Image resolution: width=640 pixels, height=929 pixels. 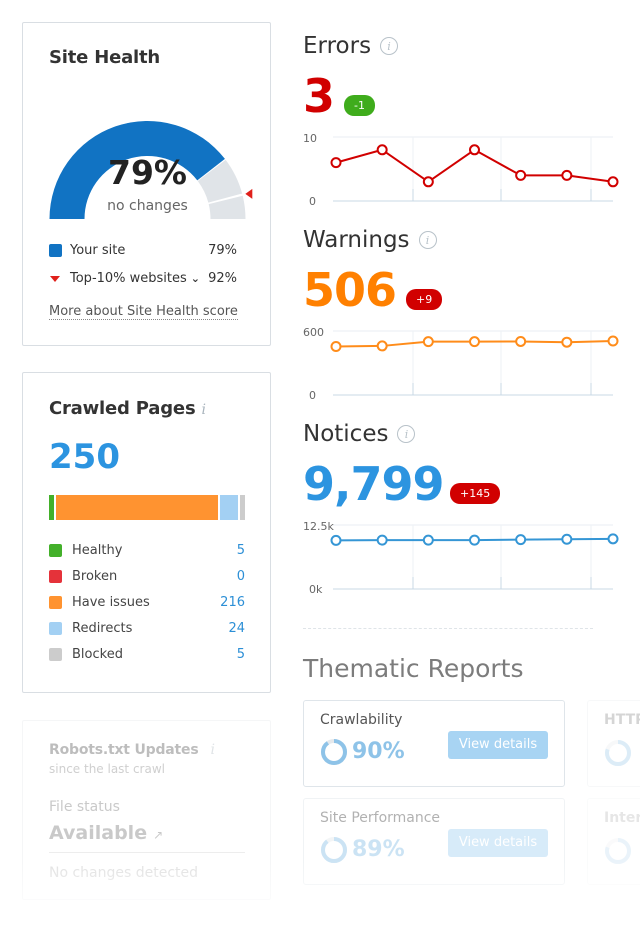 What do you see at coordinates (124, 750) in the screenshot?
I see `robots-title-text: Robots.txt Updates` at bounding box center [124, 750].